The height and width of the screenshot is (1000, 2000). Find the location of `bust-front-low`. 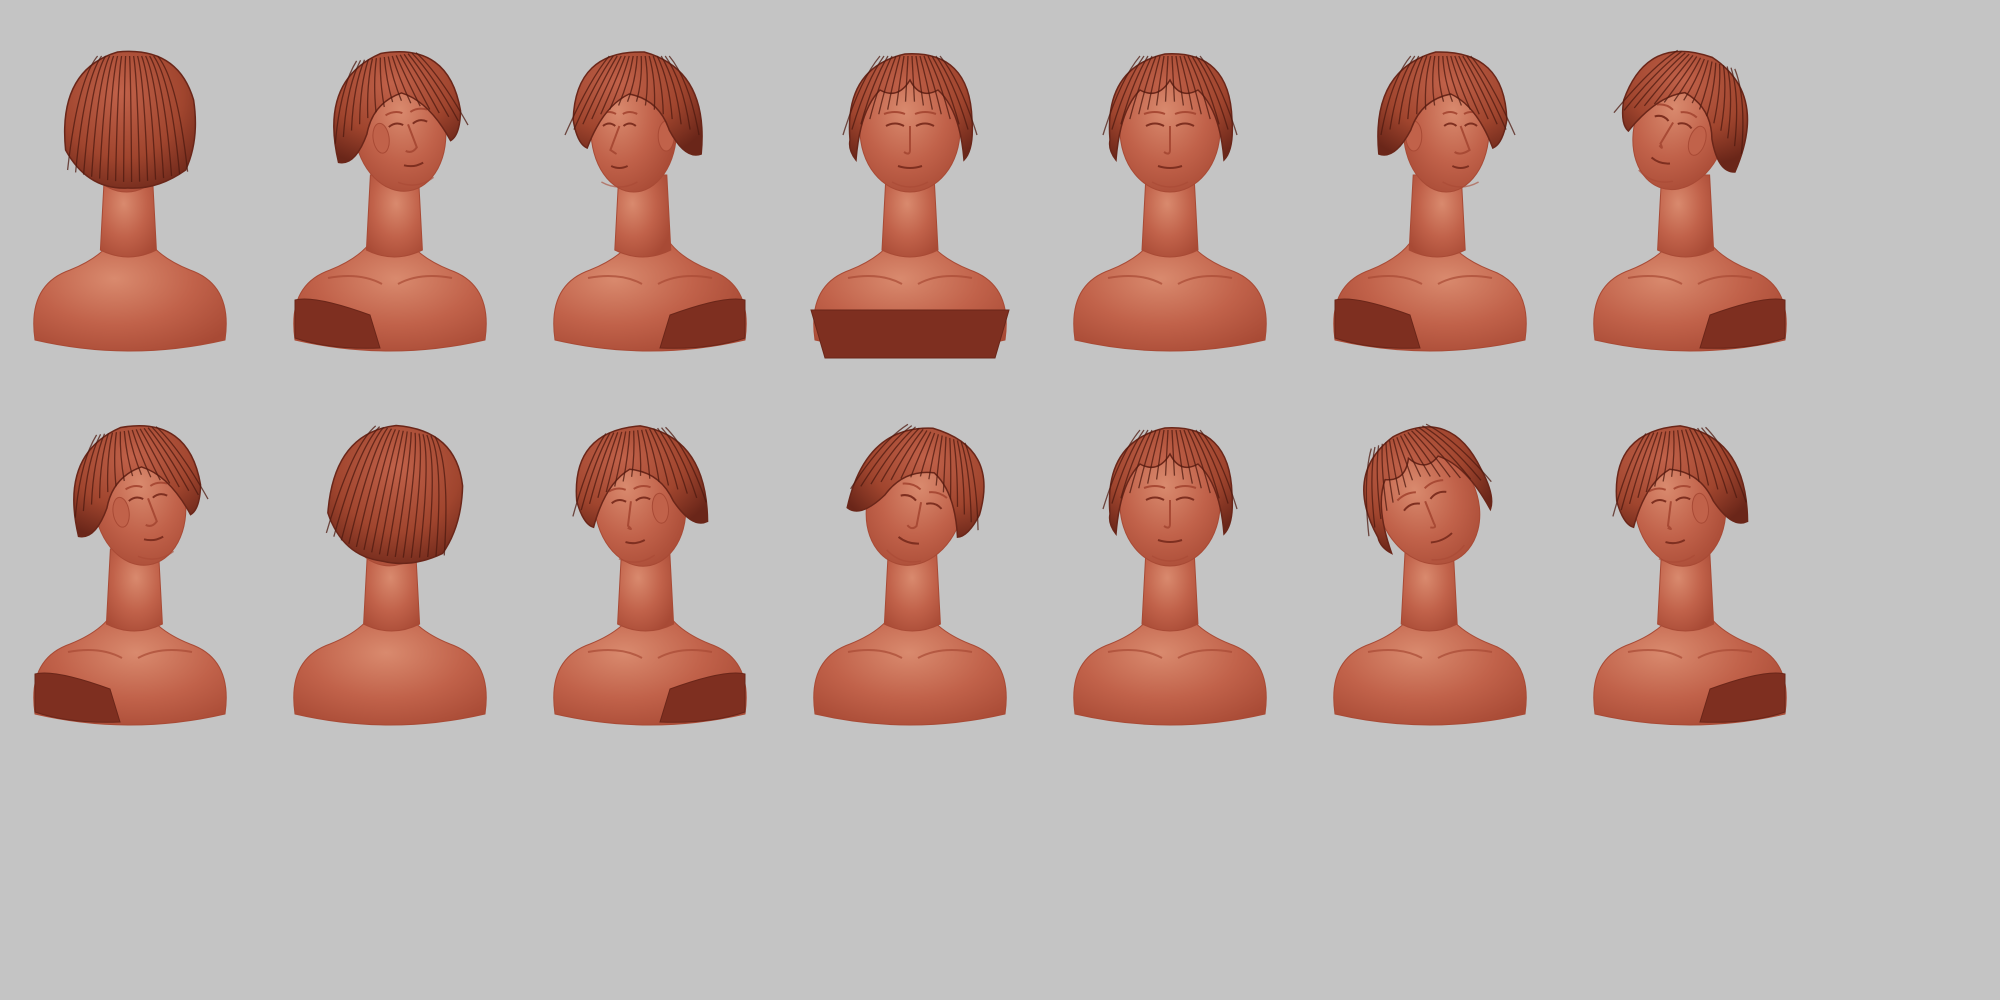

bust-front-low is located at coordinates (910, 206).